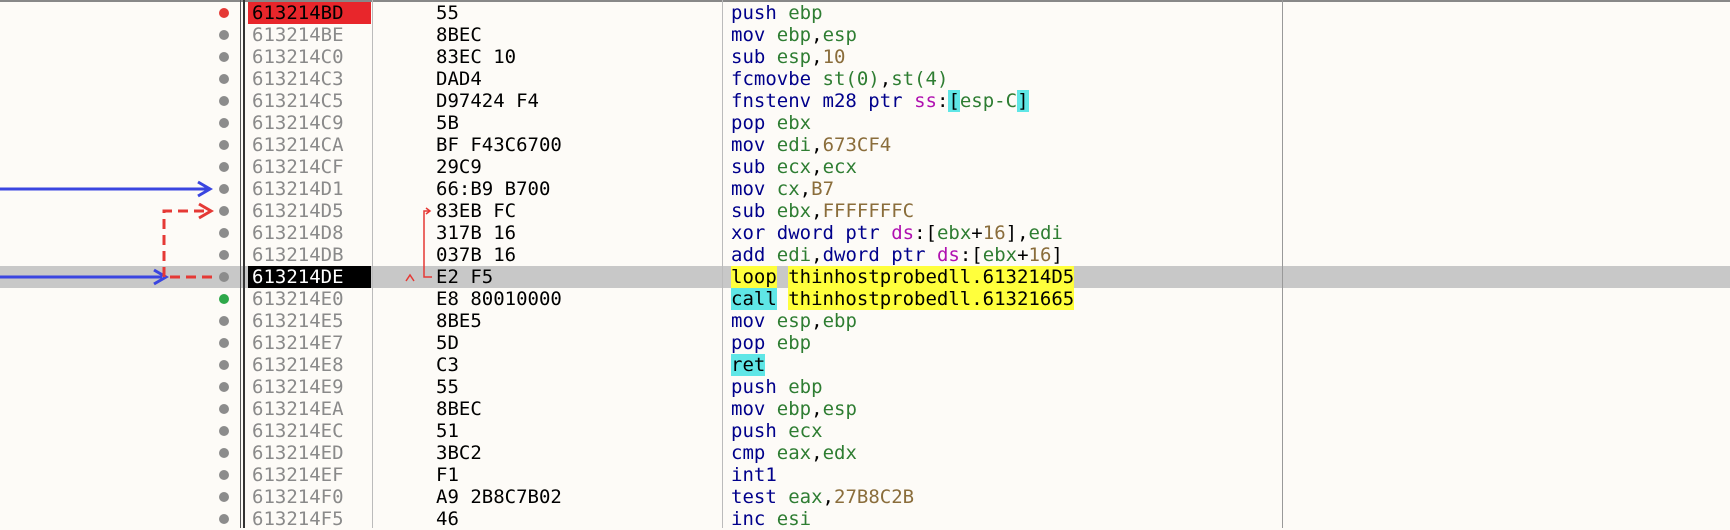  What do you see at coordinates (187, 244) in the screenshot?
I see `loop-jump-path` at bounding box center [187, 244].